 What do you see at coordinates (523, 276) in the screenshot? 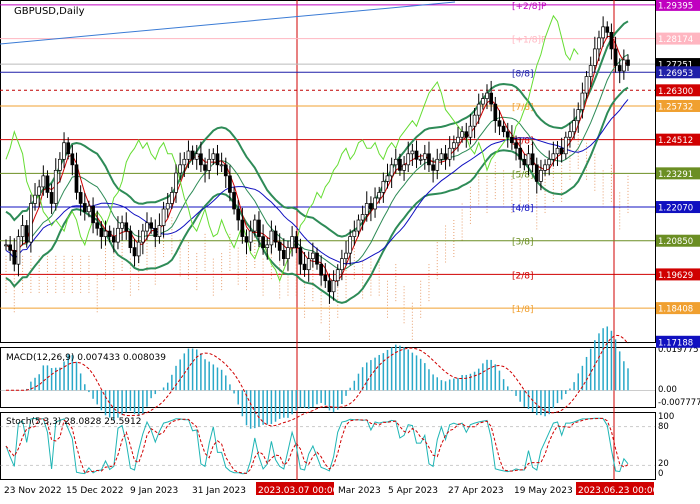
I see `murrey-level-label: [2/8]` at bounding box center [523, 276].